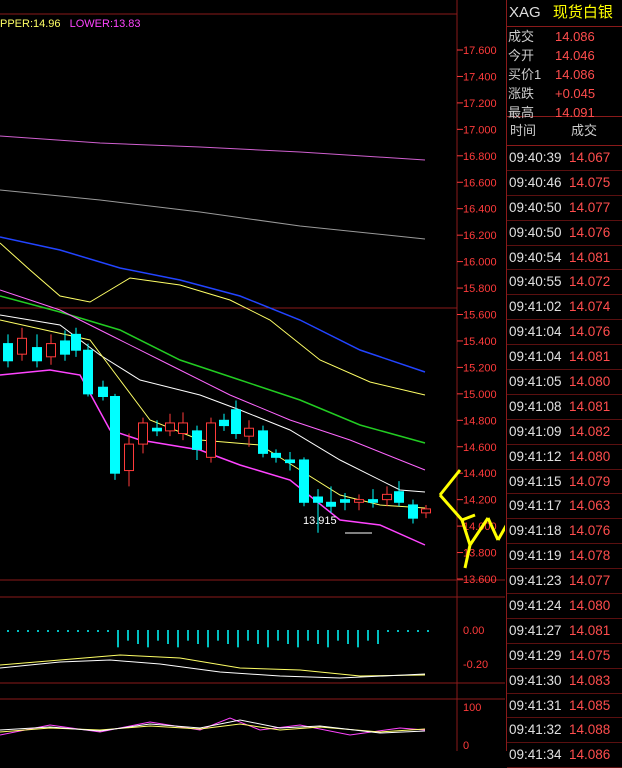  What do you see at coordinates (575, 74) in the screenshot?
I see `quote-value: 14.086` at bounding box center [575, 74].